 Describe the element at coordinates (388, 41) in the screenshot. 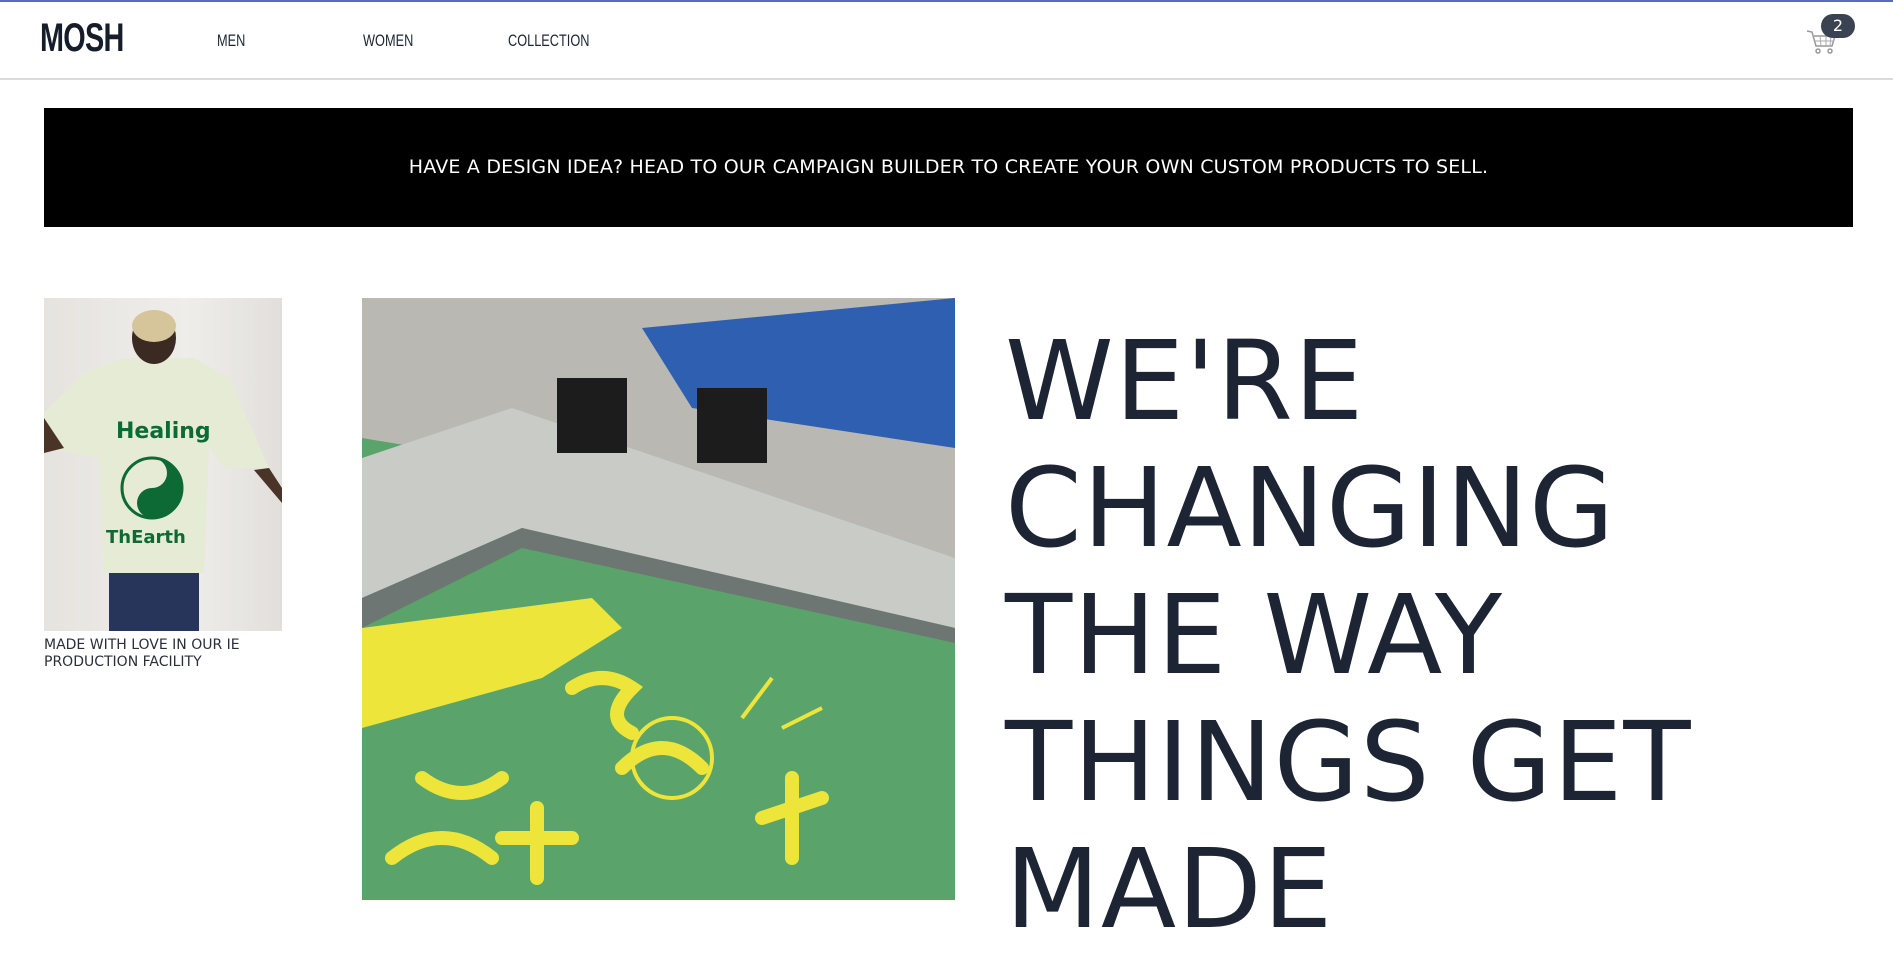

I see `nav-women: WOMEN` at that location.